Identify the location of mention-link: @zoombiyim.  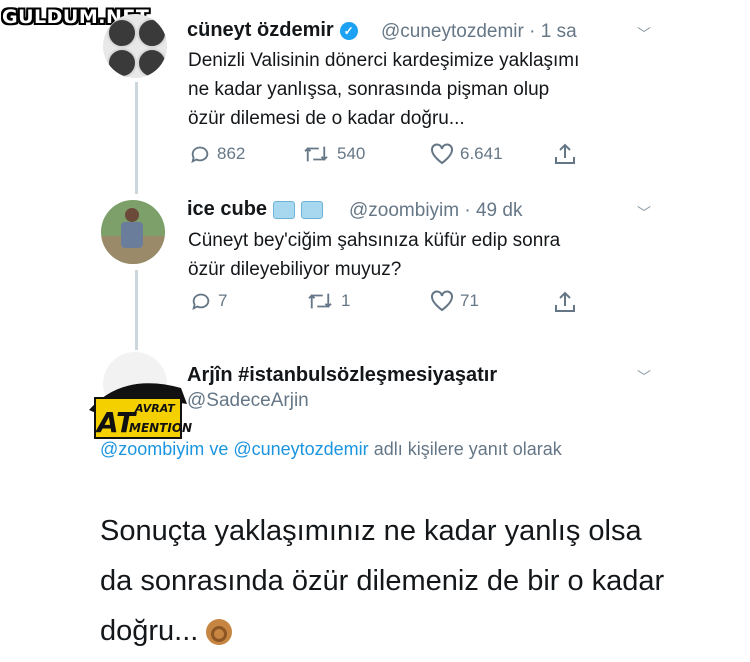
(152, 449).